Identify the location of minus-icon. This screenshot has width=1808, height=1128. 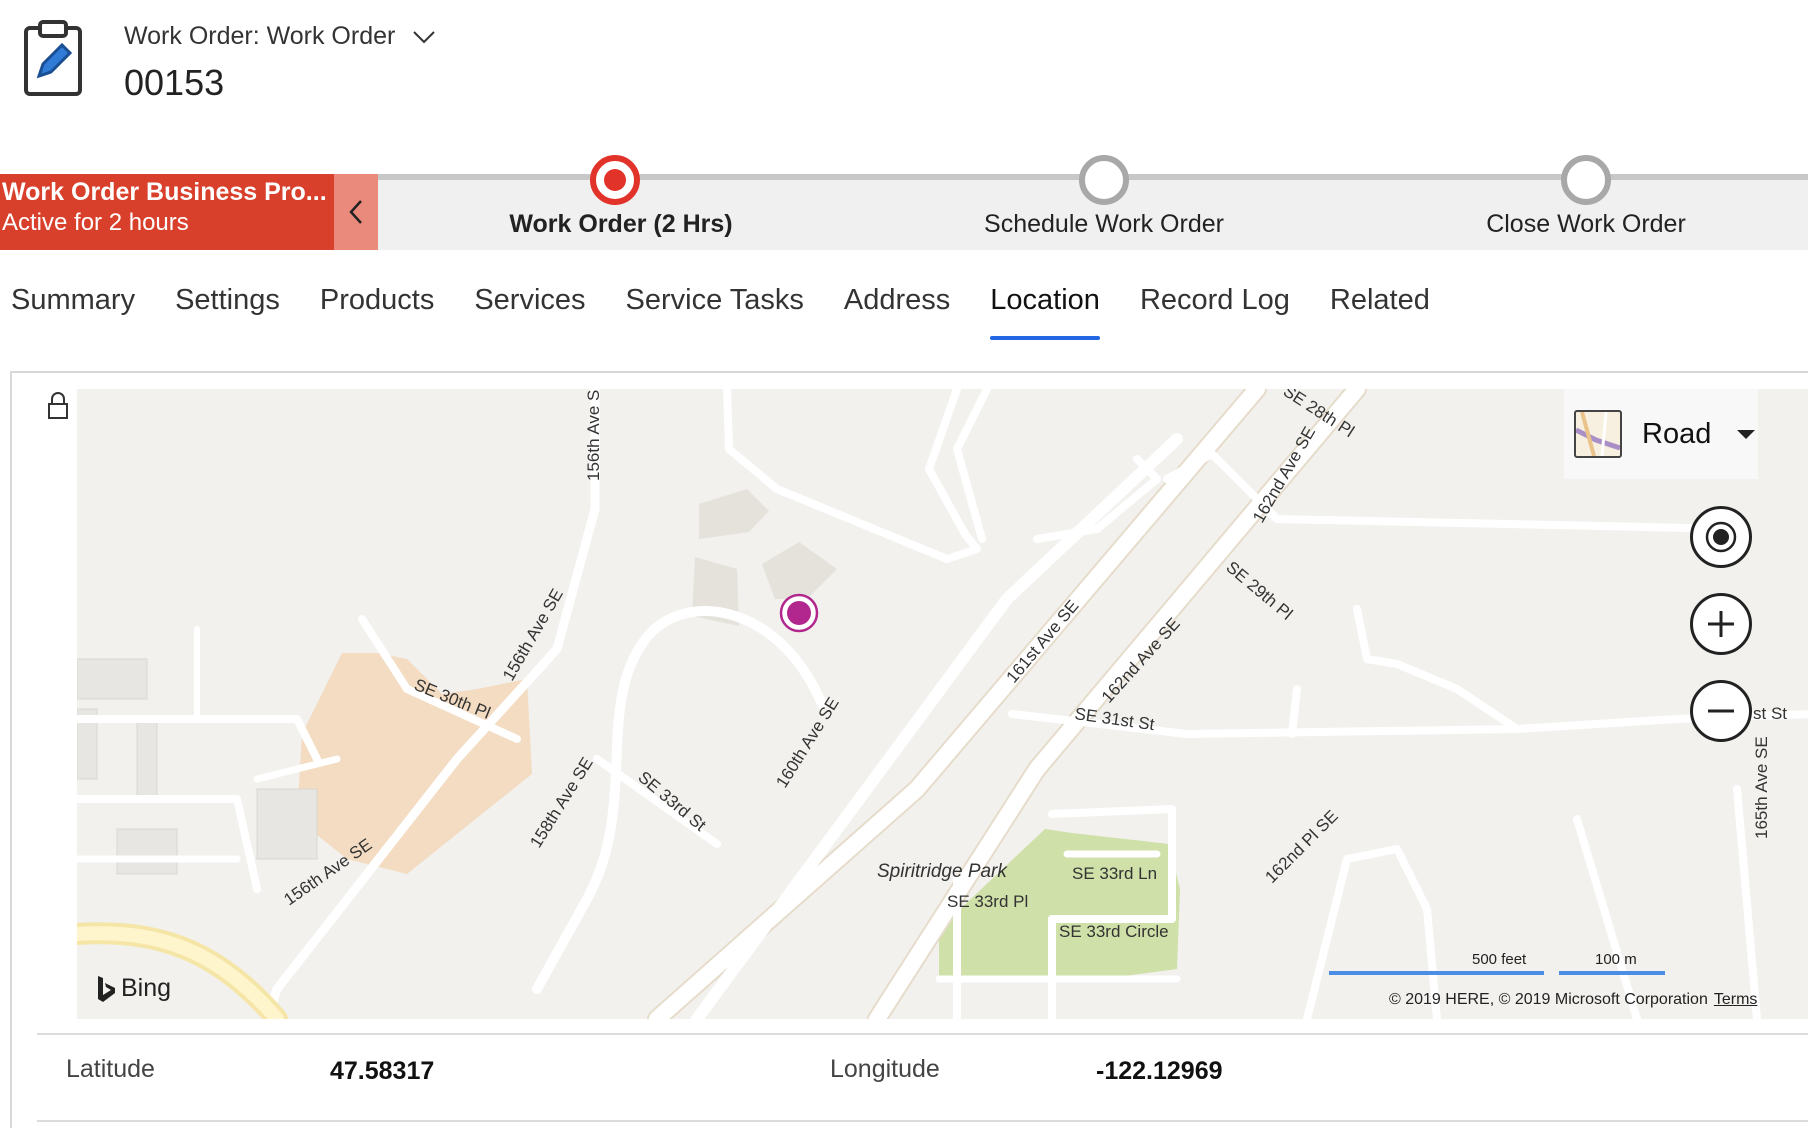
(1721, 711).